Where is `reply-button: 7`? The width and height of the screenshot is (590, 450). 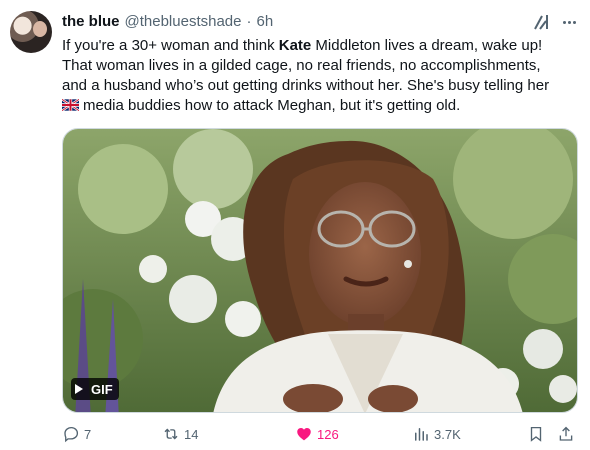 reply-button: 7 is located at coordinates (76, 434).